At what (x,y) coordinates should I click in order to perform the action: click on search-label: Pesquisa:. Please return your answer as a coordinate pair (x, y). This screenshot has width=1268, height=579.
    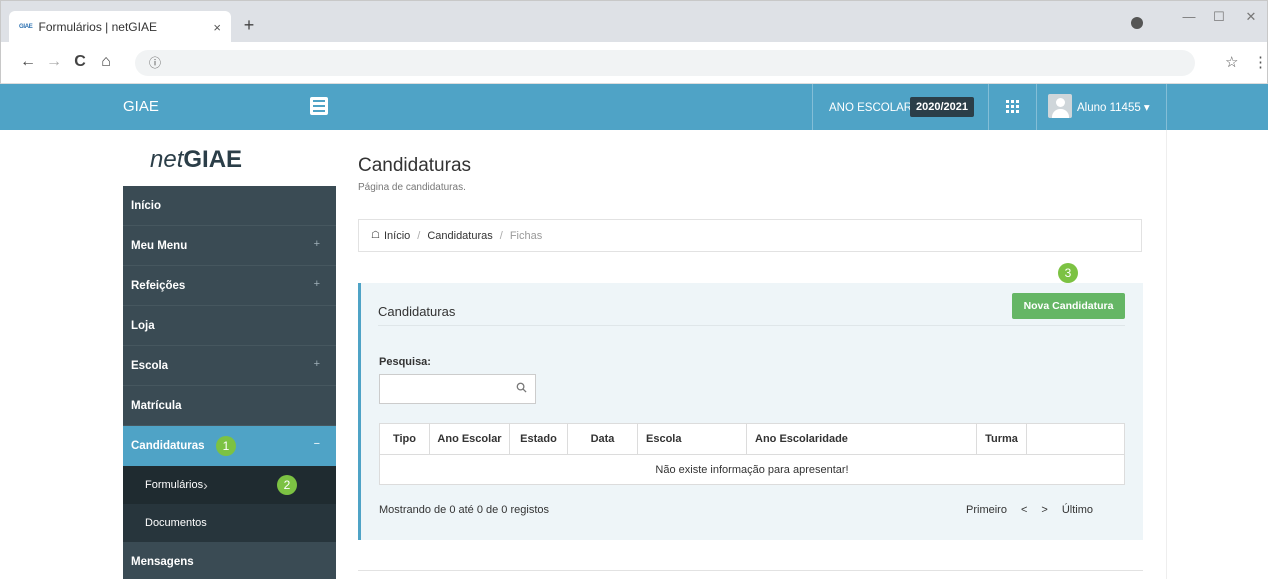
    Looking at the image, I should click on (405, 362).